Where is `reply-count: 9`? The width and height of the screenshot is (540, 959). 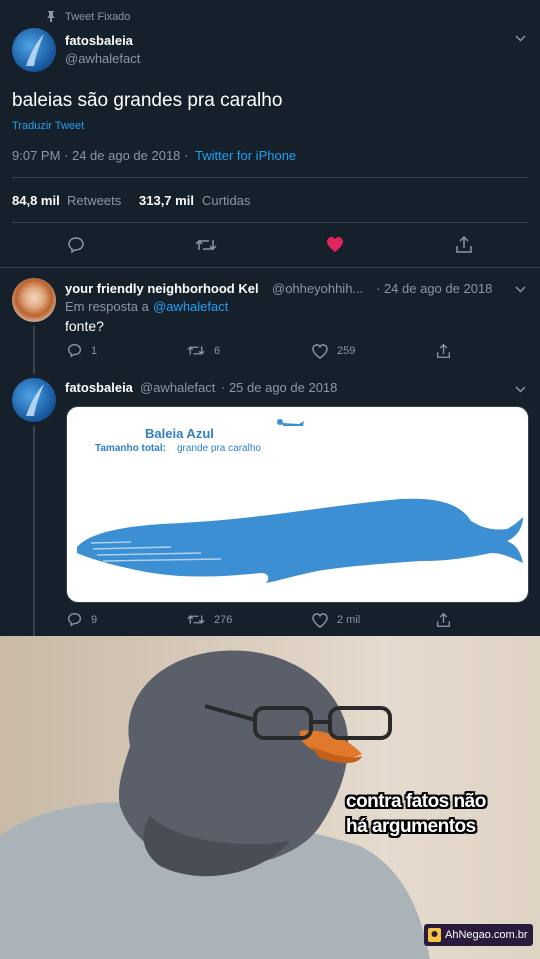 reply-count: 9 is located at coordinates (94, 620).